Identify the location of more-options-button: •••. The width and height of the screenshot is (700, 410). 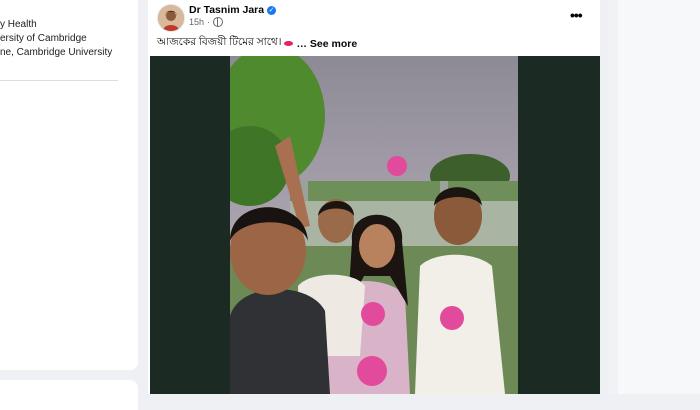
(576, 15).